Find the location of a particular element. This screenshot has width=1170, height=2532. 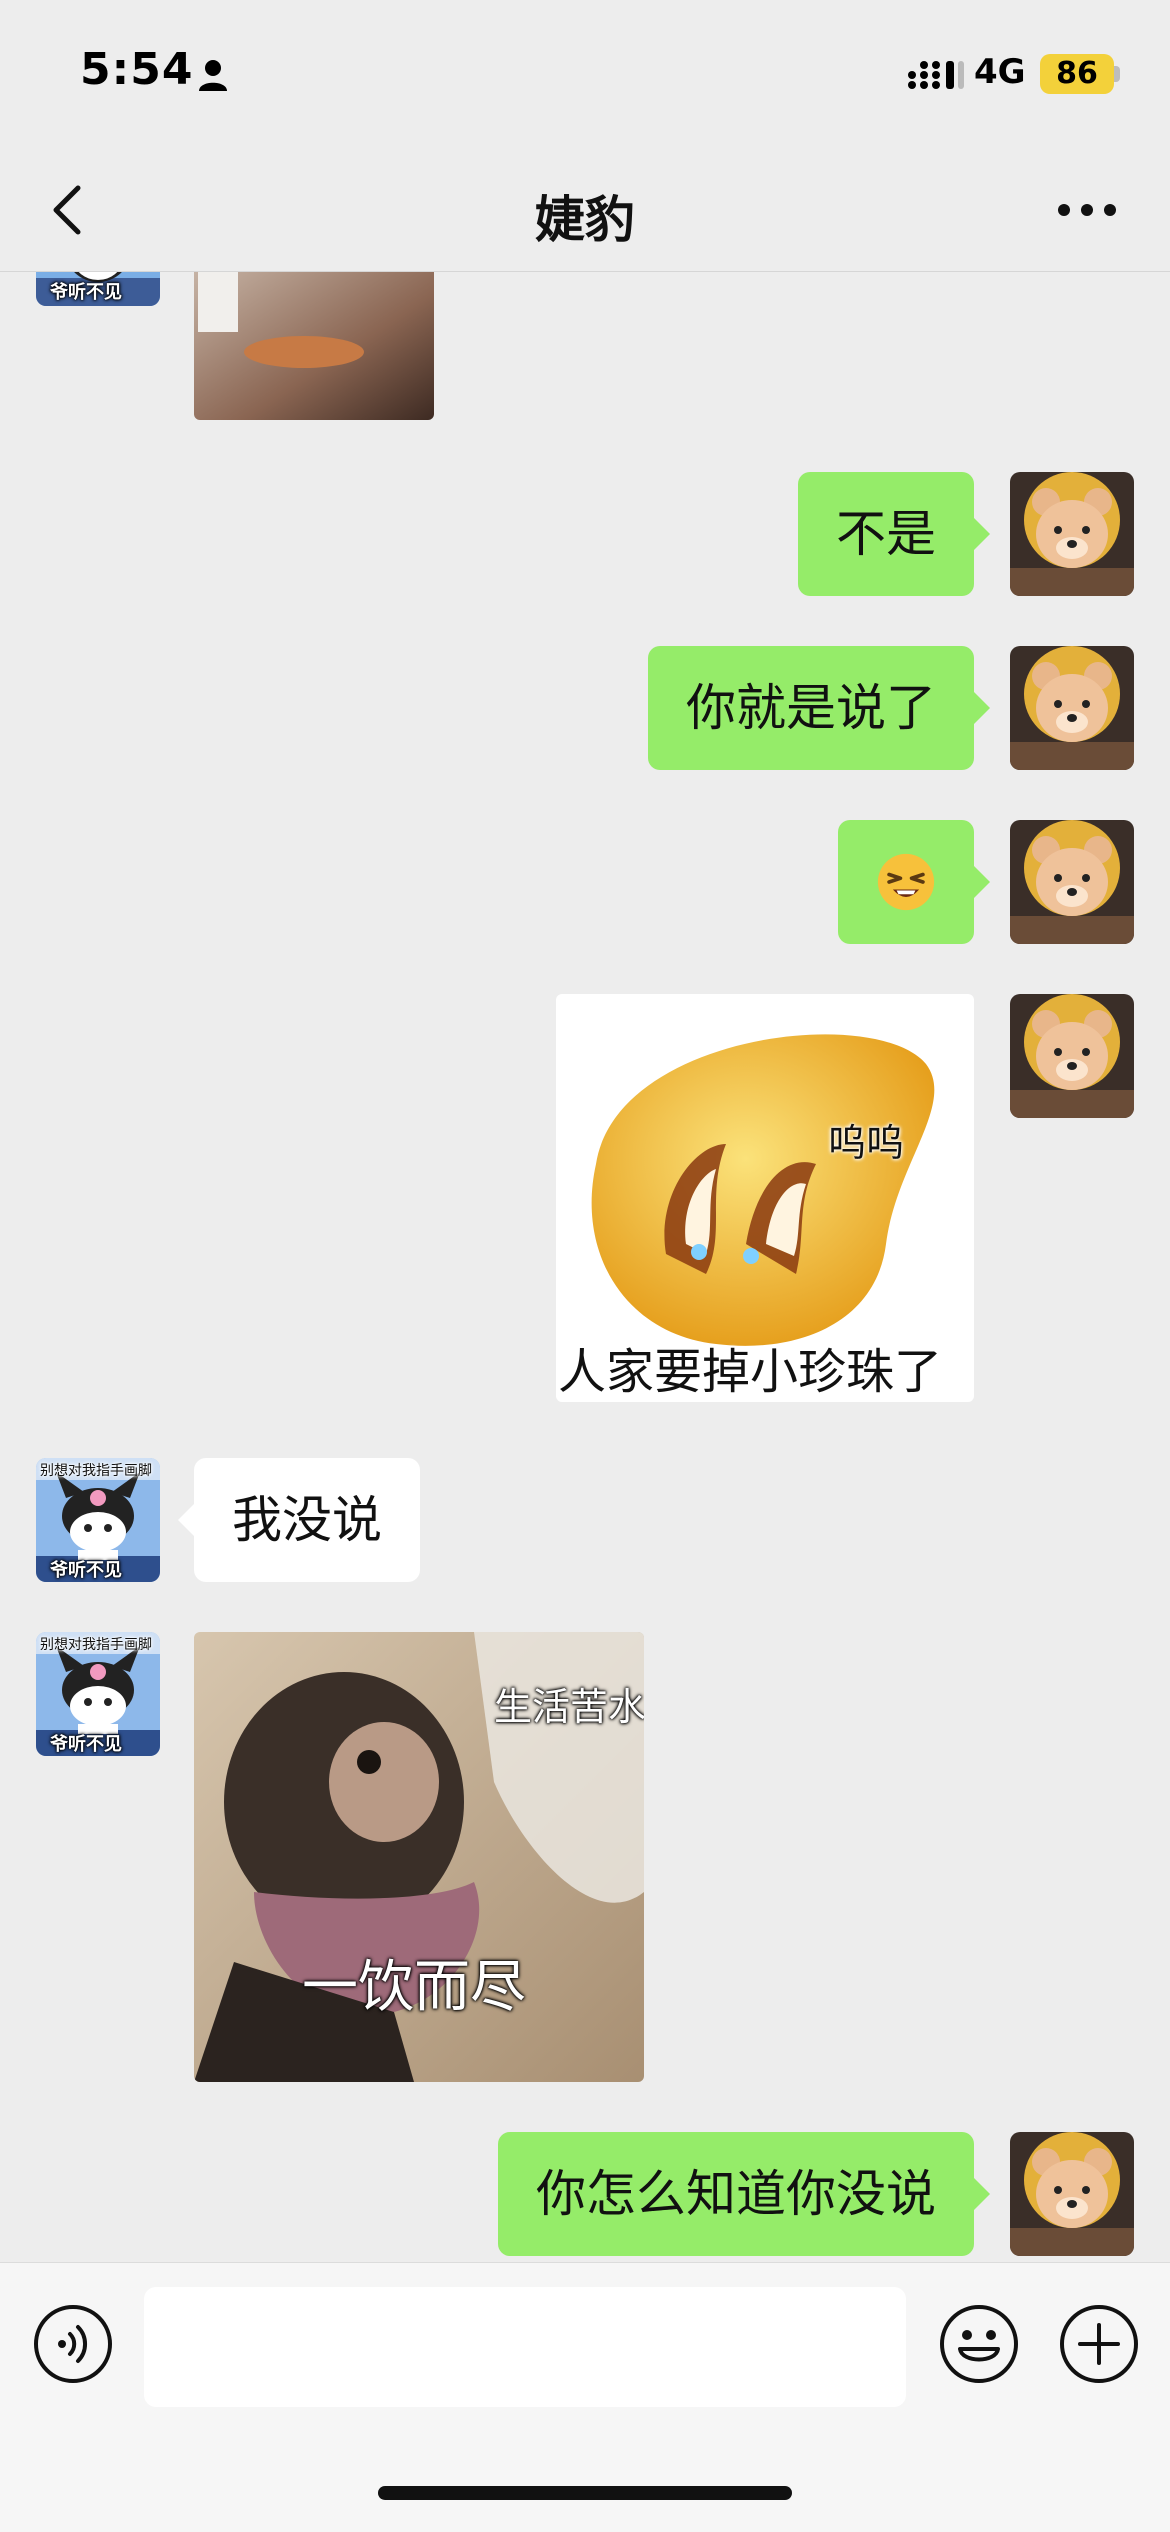

emoji-icon is located at coordinates (979, 2344).